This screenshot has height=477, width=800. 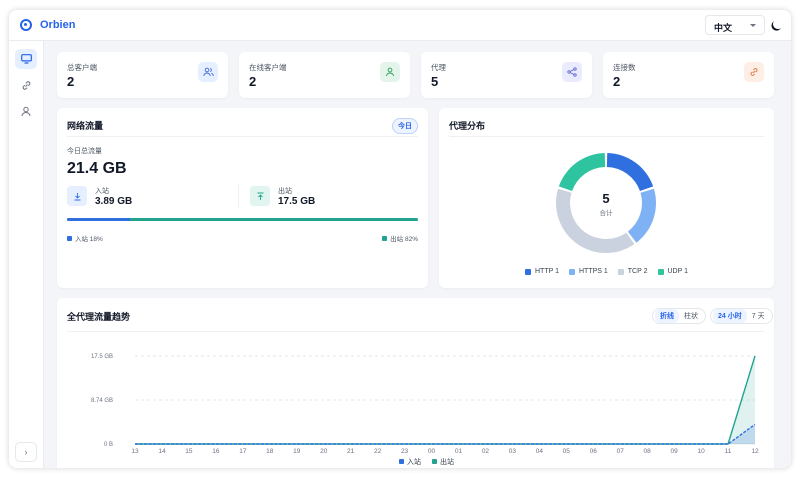 I want to click on range-24h-button: 24 小时, so click(x=730, y=316).